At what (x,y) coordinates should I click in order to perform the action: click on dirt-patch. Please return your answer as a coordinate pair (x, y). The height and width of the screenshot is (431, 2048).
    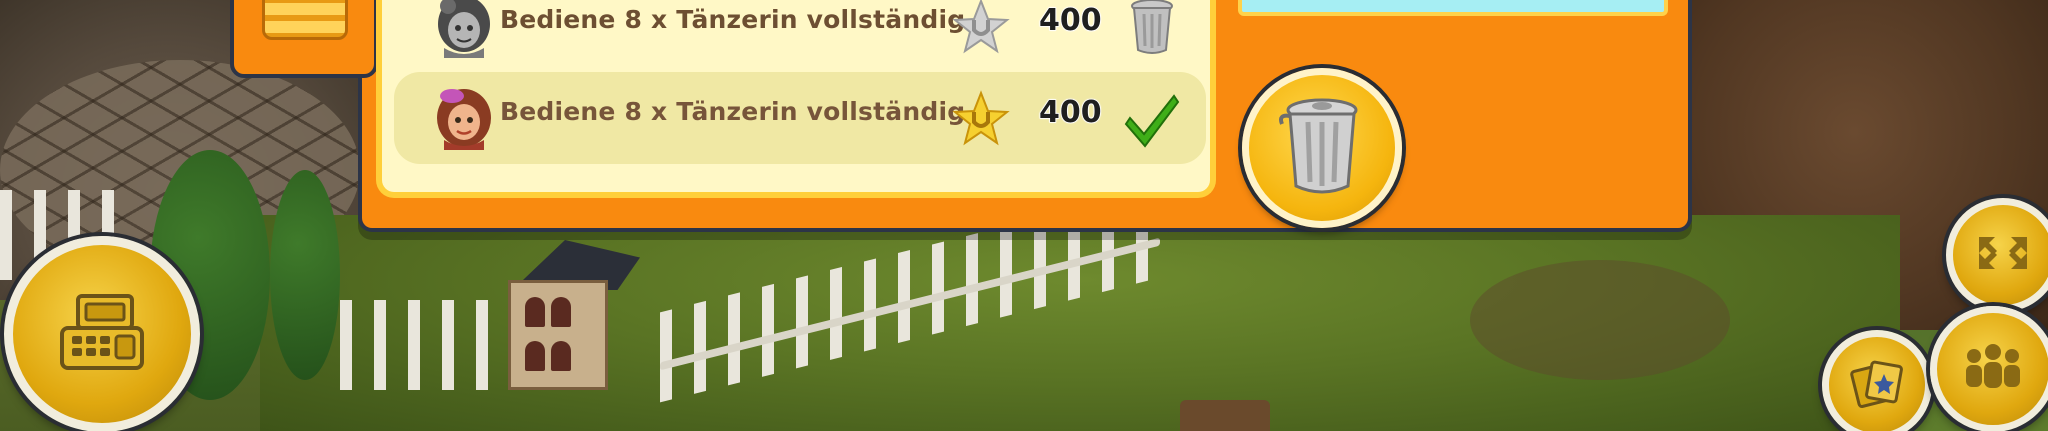
    Looking at the image, I should click on (1600, 320).